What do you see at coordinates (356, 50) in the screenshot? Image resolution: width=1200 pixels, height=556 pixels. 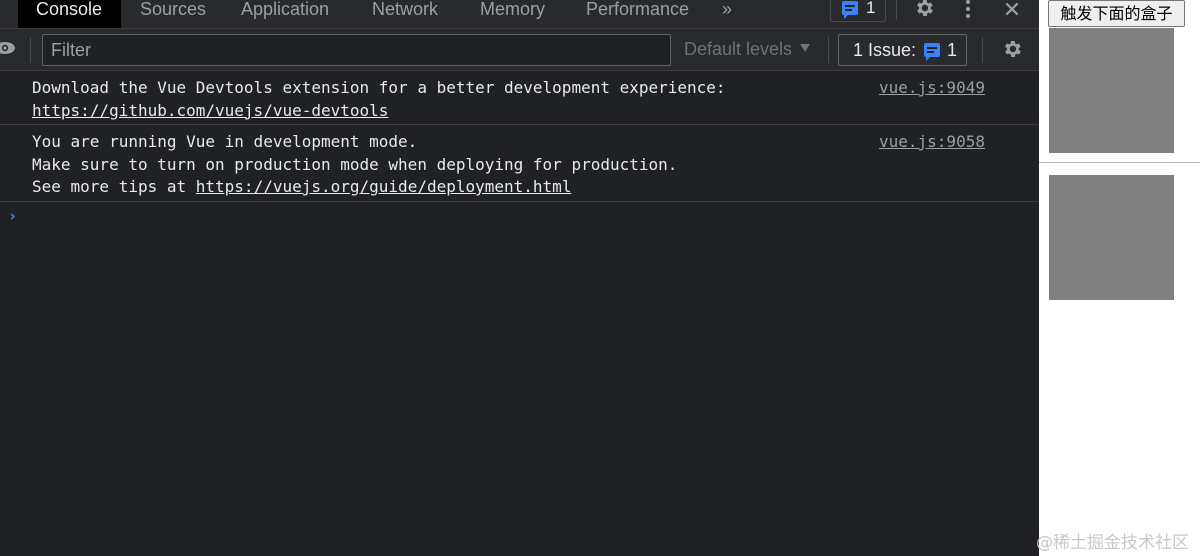 I see `filter-input` at bounding box center [356, 50].